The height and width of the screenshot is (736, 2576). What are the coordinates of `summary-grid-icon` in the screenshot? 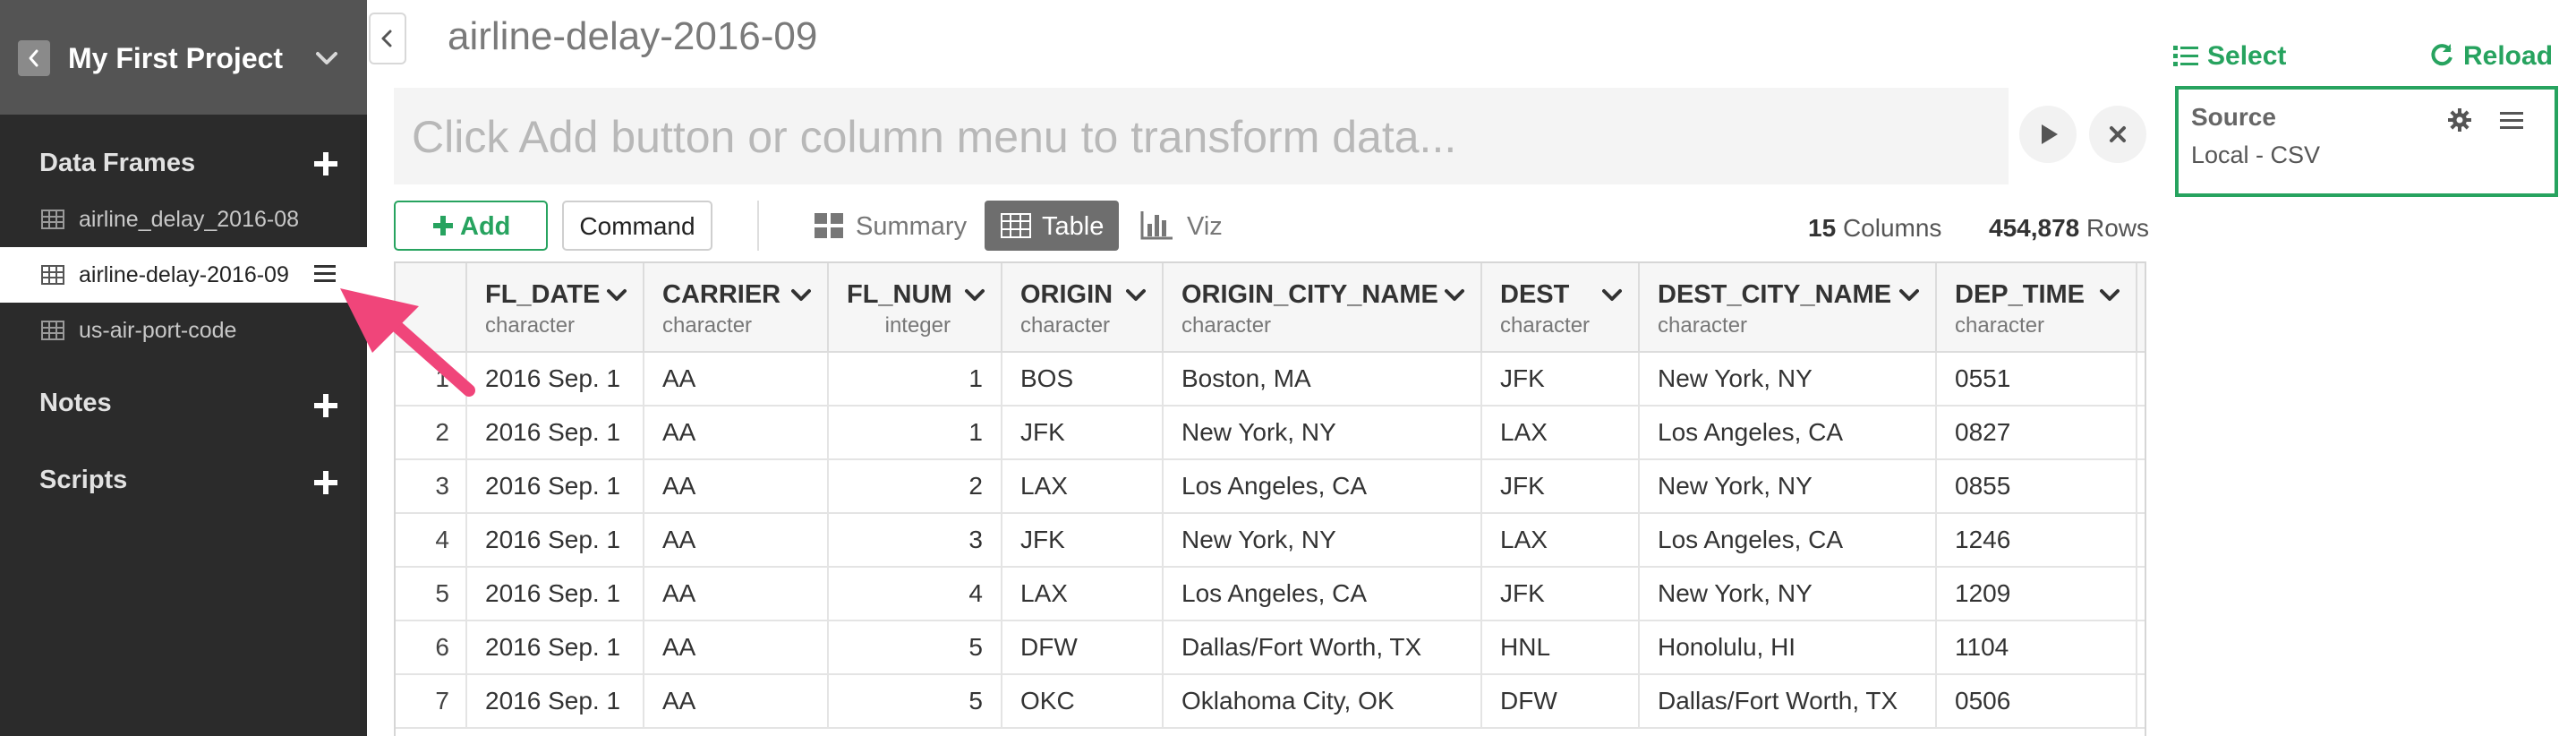 It's located at (829, 225).